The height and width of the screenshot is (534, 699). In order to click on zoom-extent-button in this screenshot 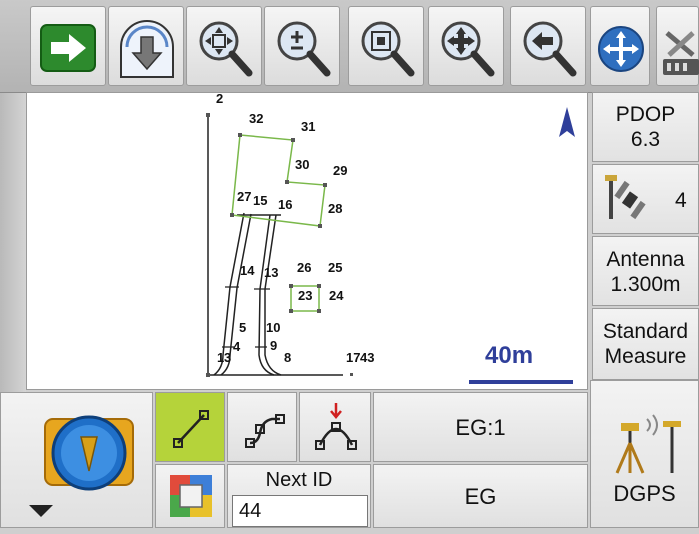, I will do `click(224, 46)`.